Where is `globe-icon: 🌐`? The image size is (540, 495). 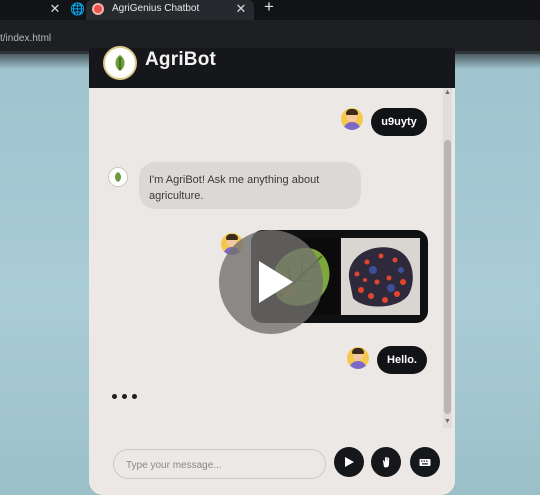 globe-icon: 🌐 is located at coordinates (77, 9).